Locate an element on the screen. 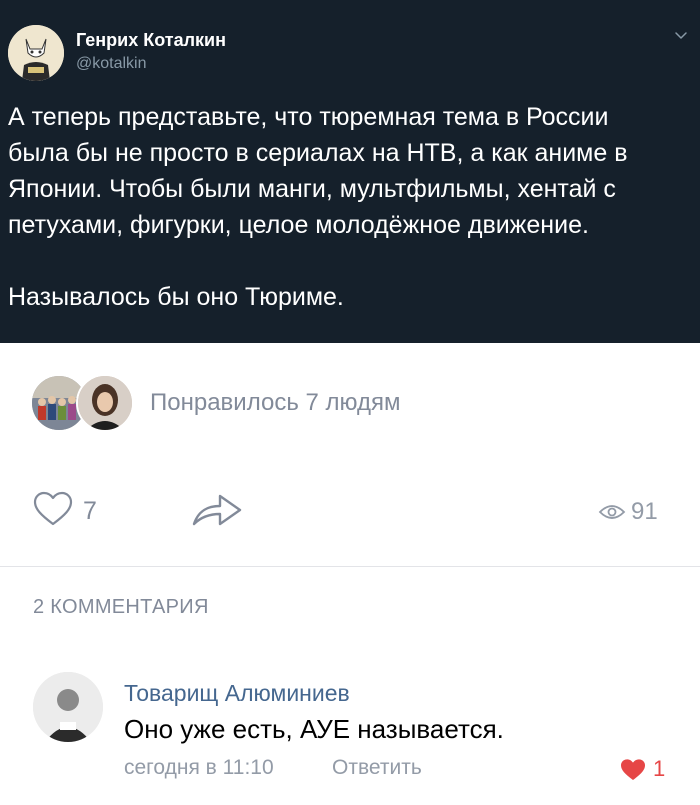  comments-heading: 2 КОММЕНТАРИЯ is located at coordinates (121, 607).